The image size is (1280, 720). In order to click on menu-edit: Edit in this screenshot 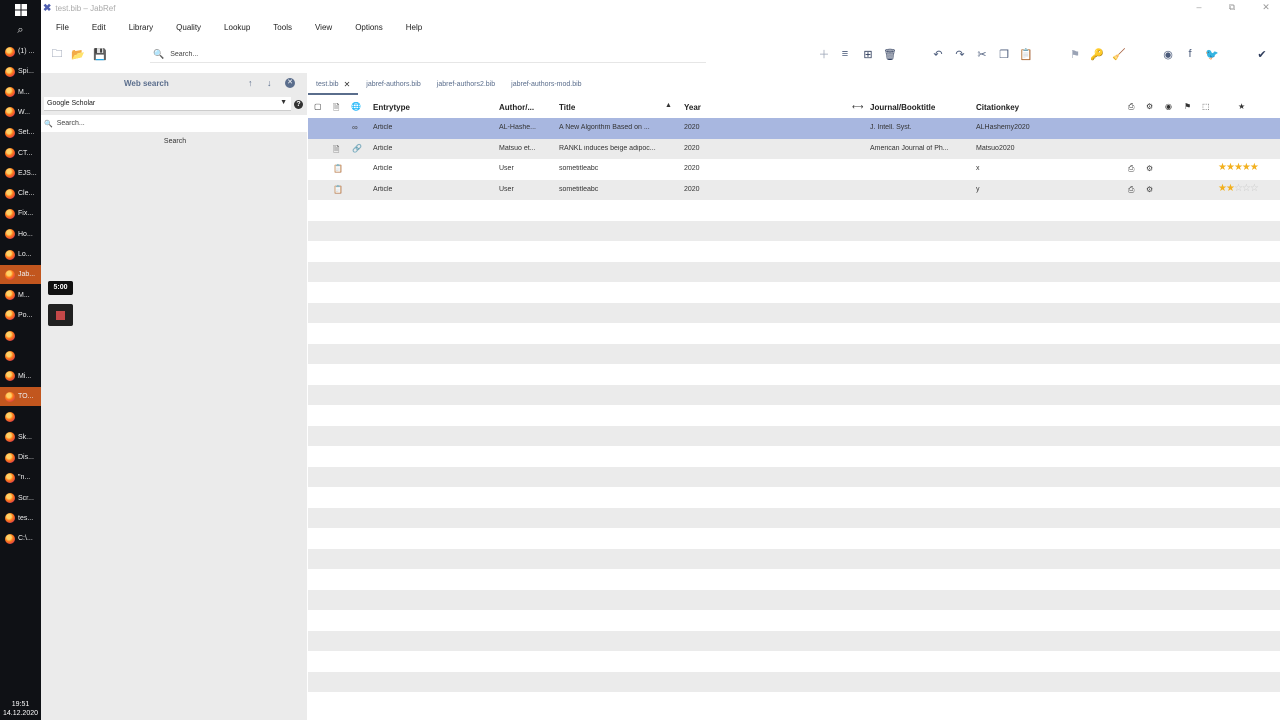, I will do `click(99, 27)`.